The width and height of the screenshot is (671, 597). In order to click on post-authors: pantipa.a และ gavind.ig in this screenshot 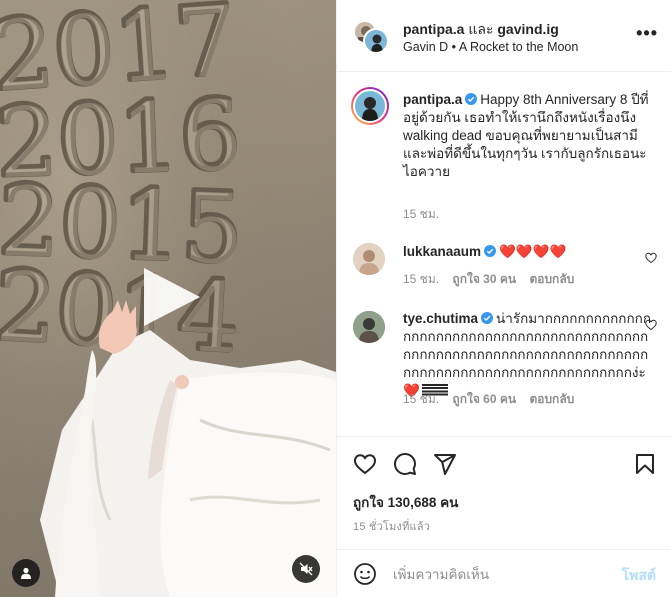, I will do `click(481, 30)`.